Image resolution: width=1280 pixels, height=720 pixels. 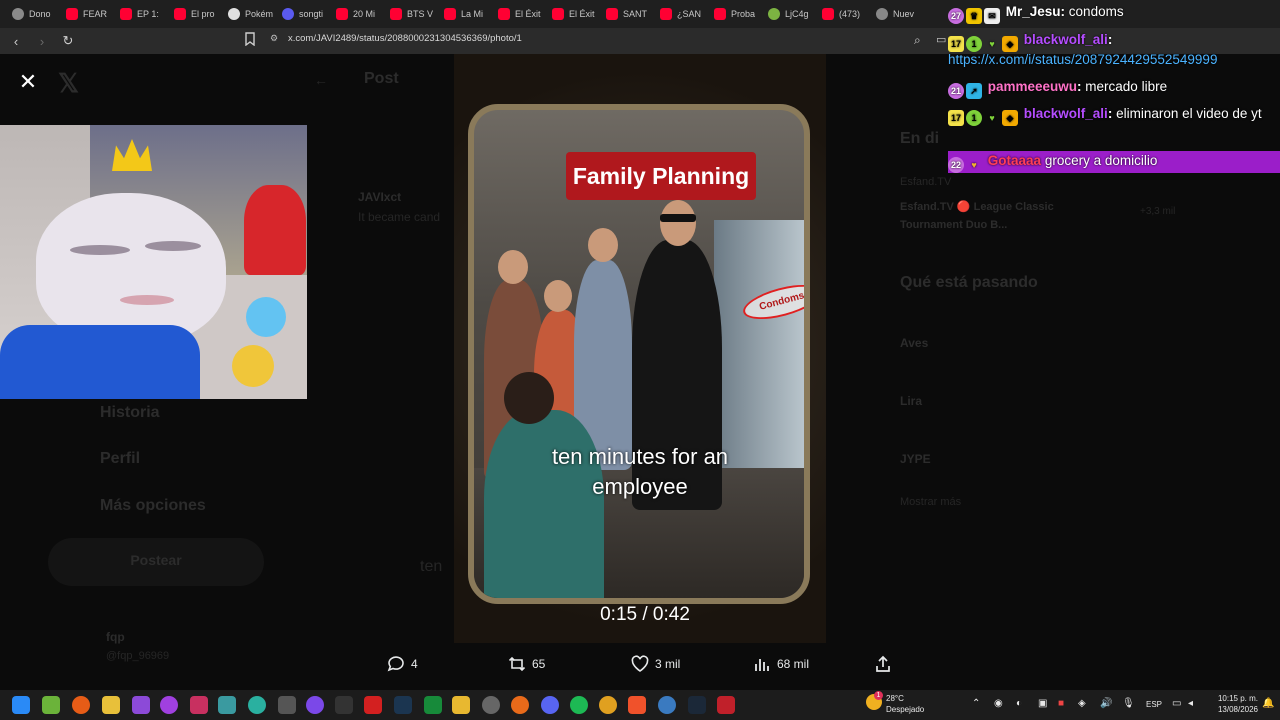 What do you see at coordinates (111, 705) in the screenshot?
I see `notes-icon` at bounding box center [111, 705].